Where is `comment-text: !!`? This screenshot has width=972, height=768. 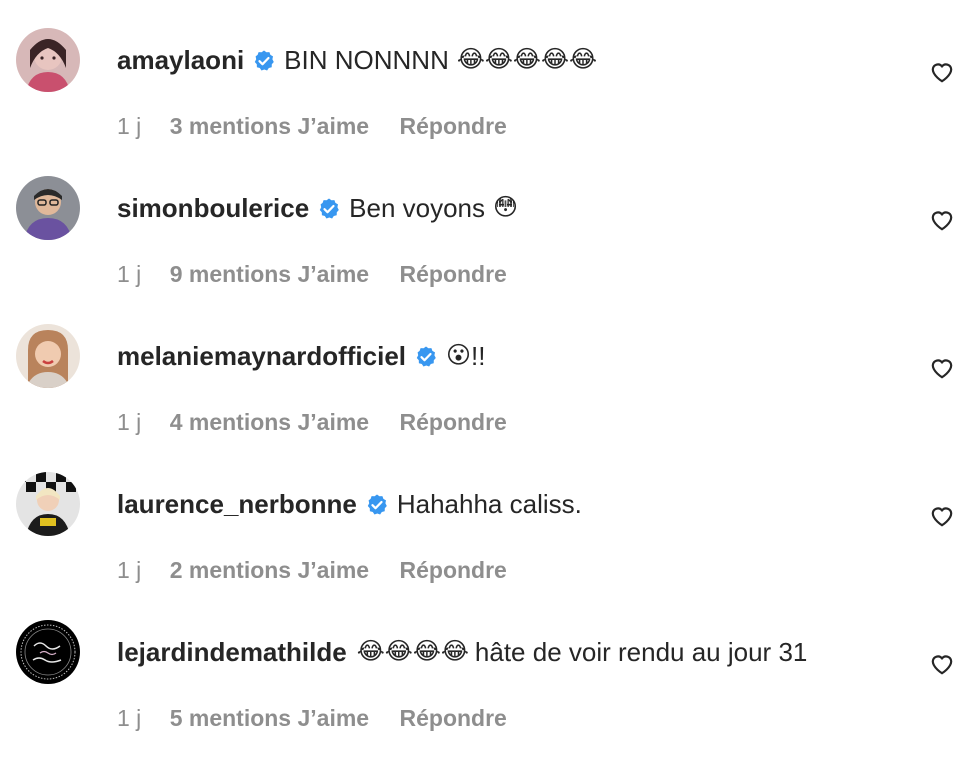
comment-text: !! is located at coordinates (478, 356).